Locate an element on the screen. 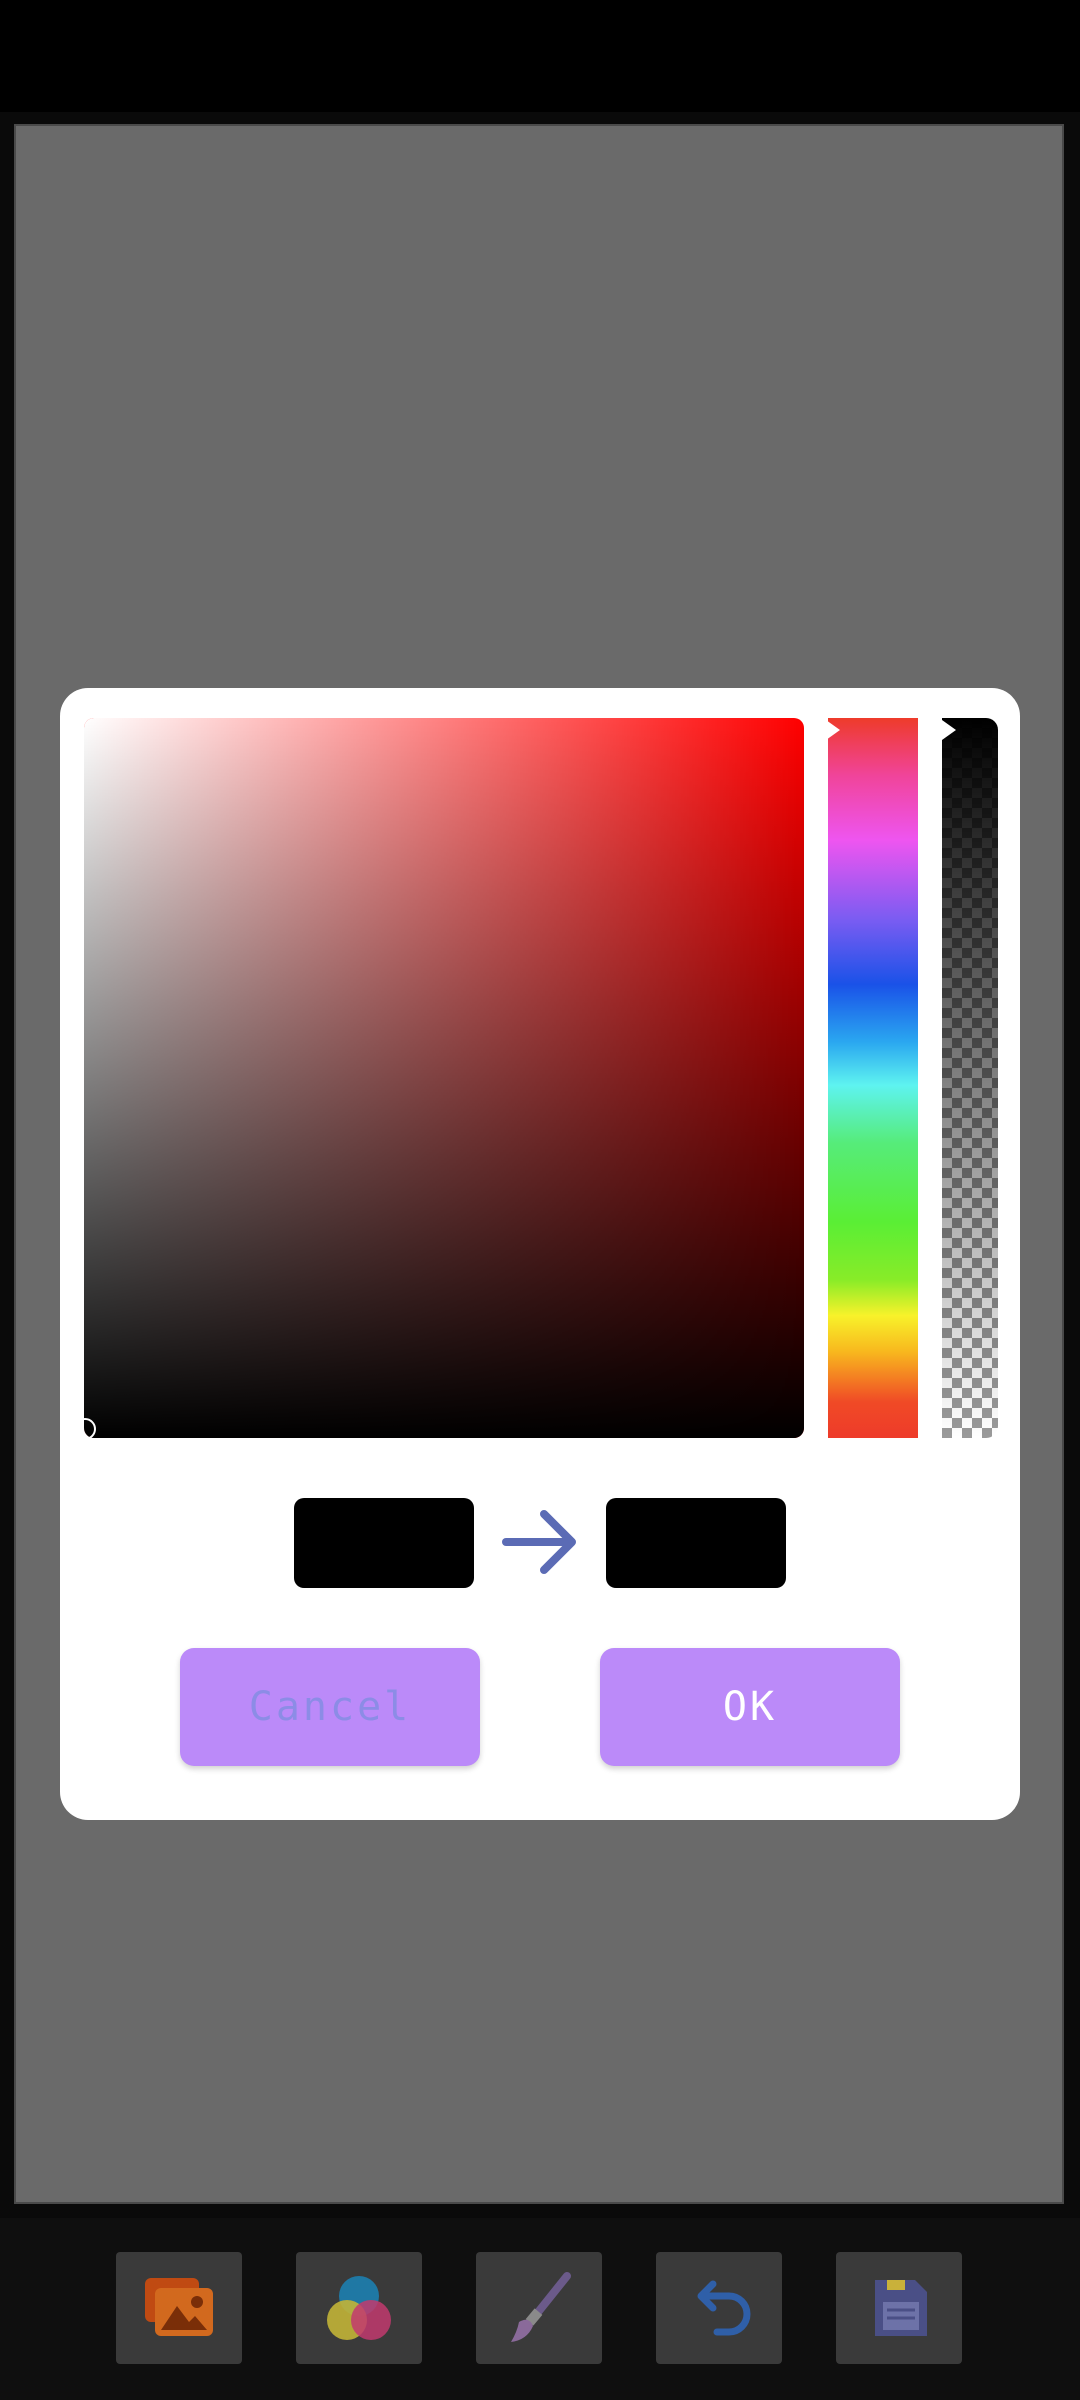 The image size is (1080, 2400). cancel-button: Cancel is located at coordinates (330, 1707).